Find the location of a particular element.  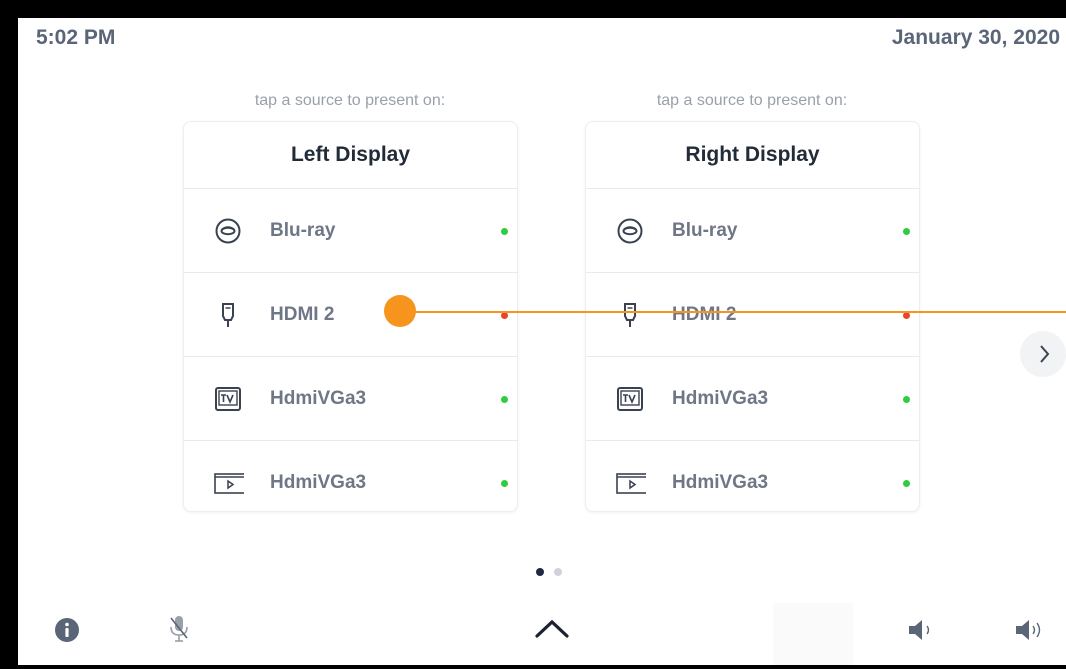

right-source-hdmivga3-player: HdmiVGa3 is located at coordinates (752, 476).